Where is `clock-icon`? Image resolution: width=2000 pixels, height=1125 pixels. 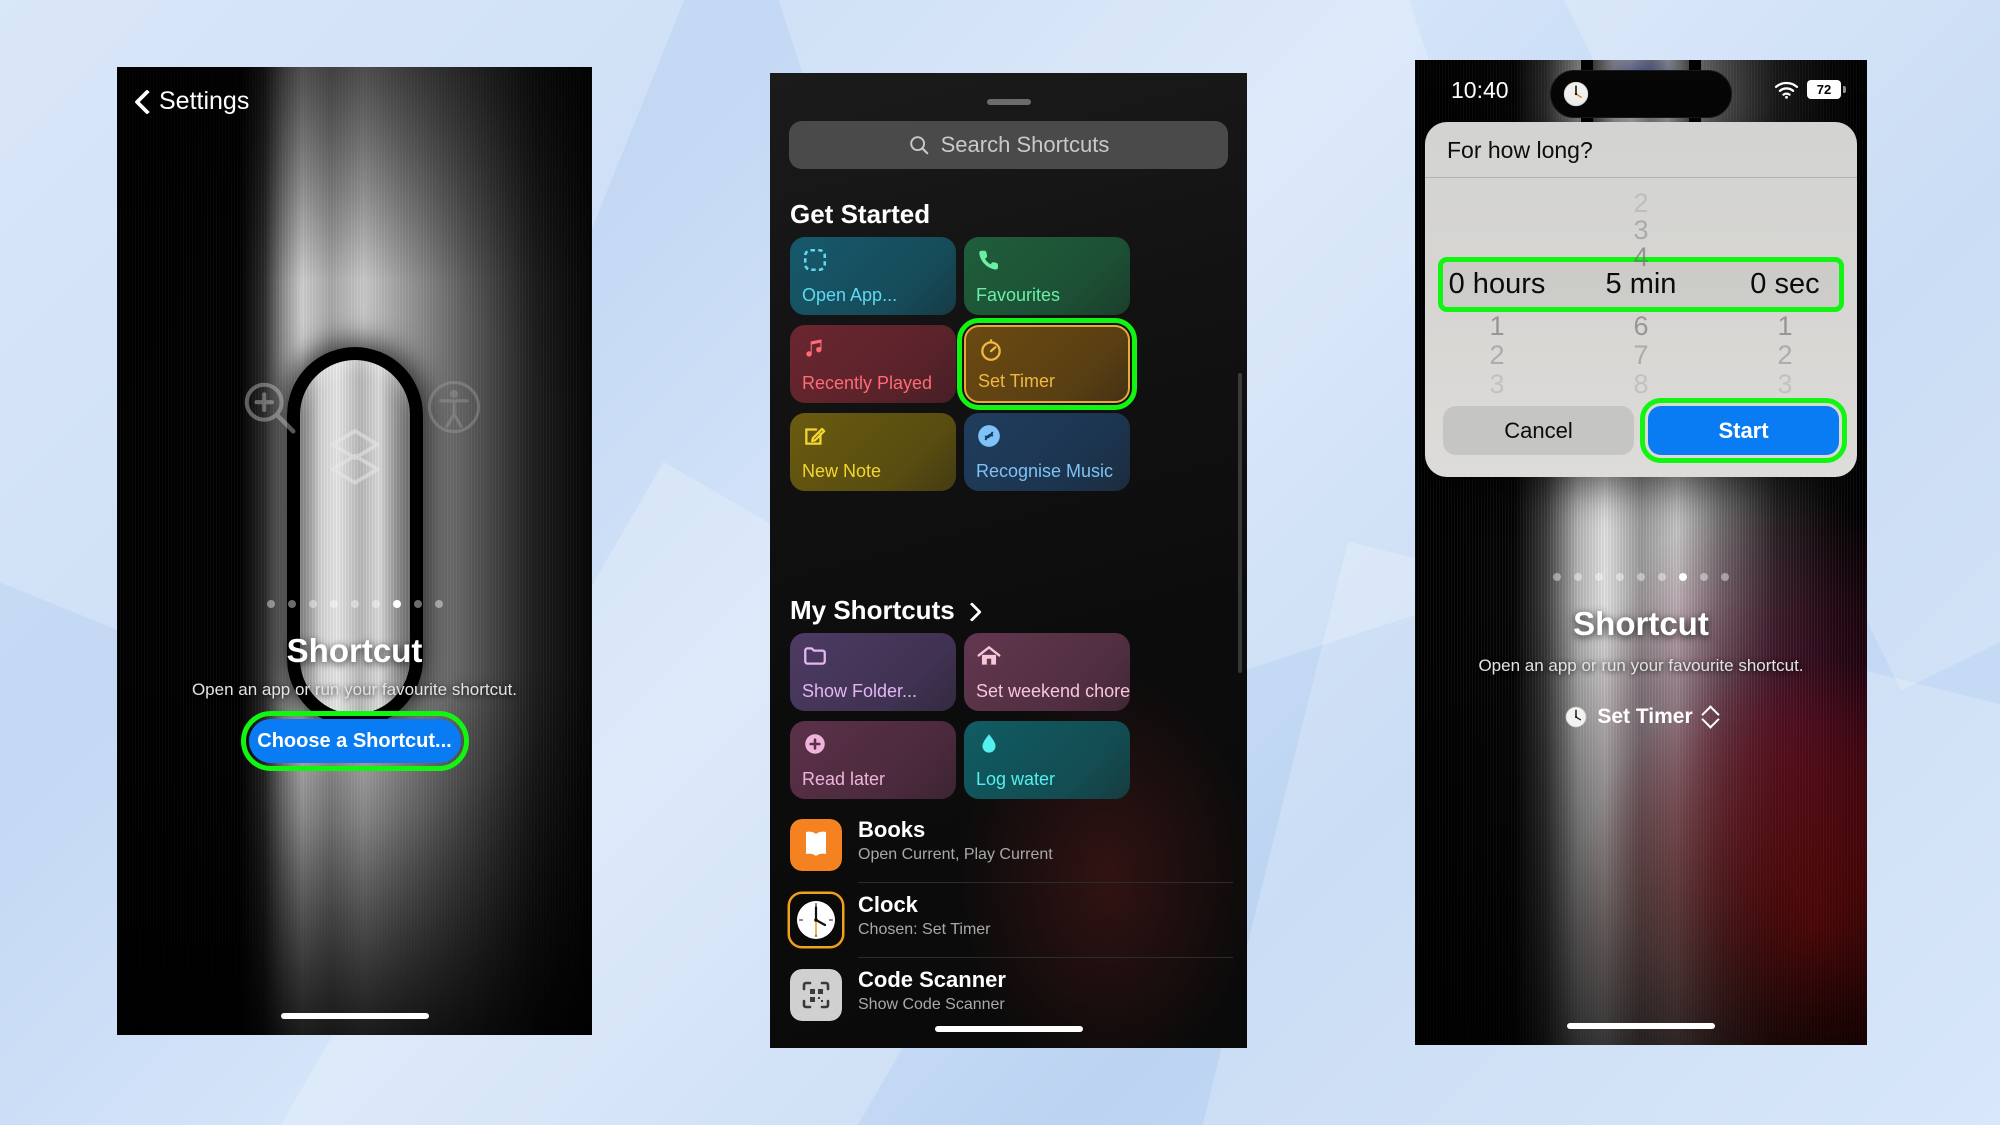
clock-icon is located at coordinates (1576, 717).